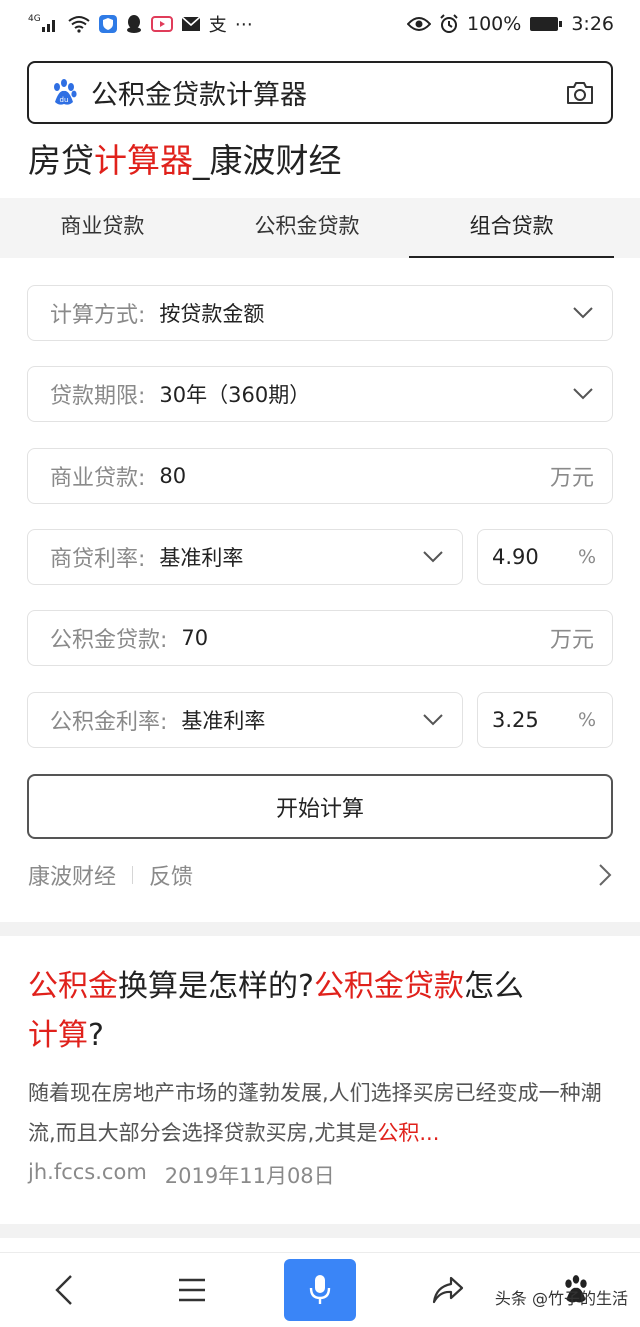  Describe the element at coordinates (216, 986) in the screenshot. I see `title-part: 换算是怎样的?` at that location.